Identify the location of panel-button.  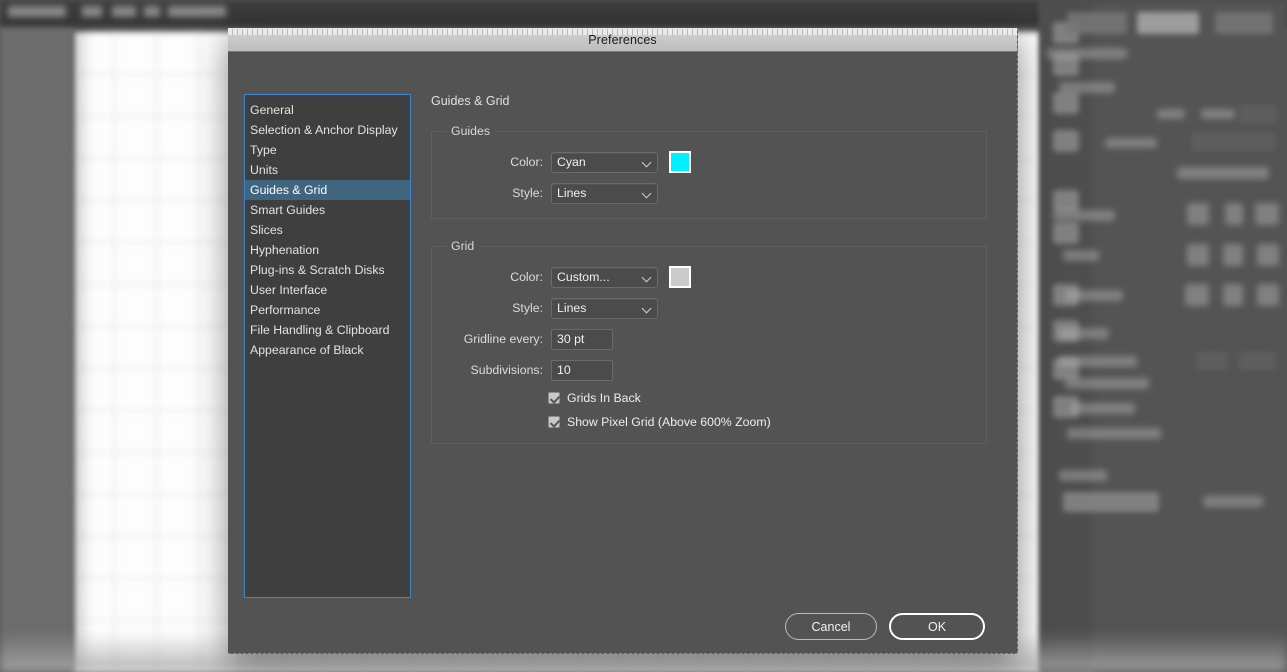
(1111, 502).